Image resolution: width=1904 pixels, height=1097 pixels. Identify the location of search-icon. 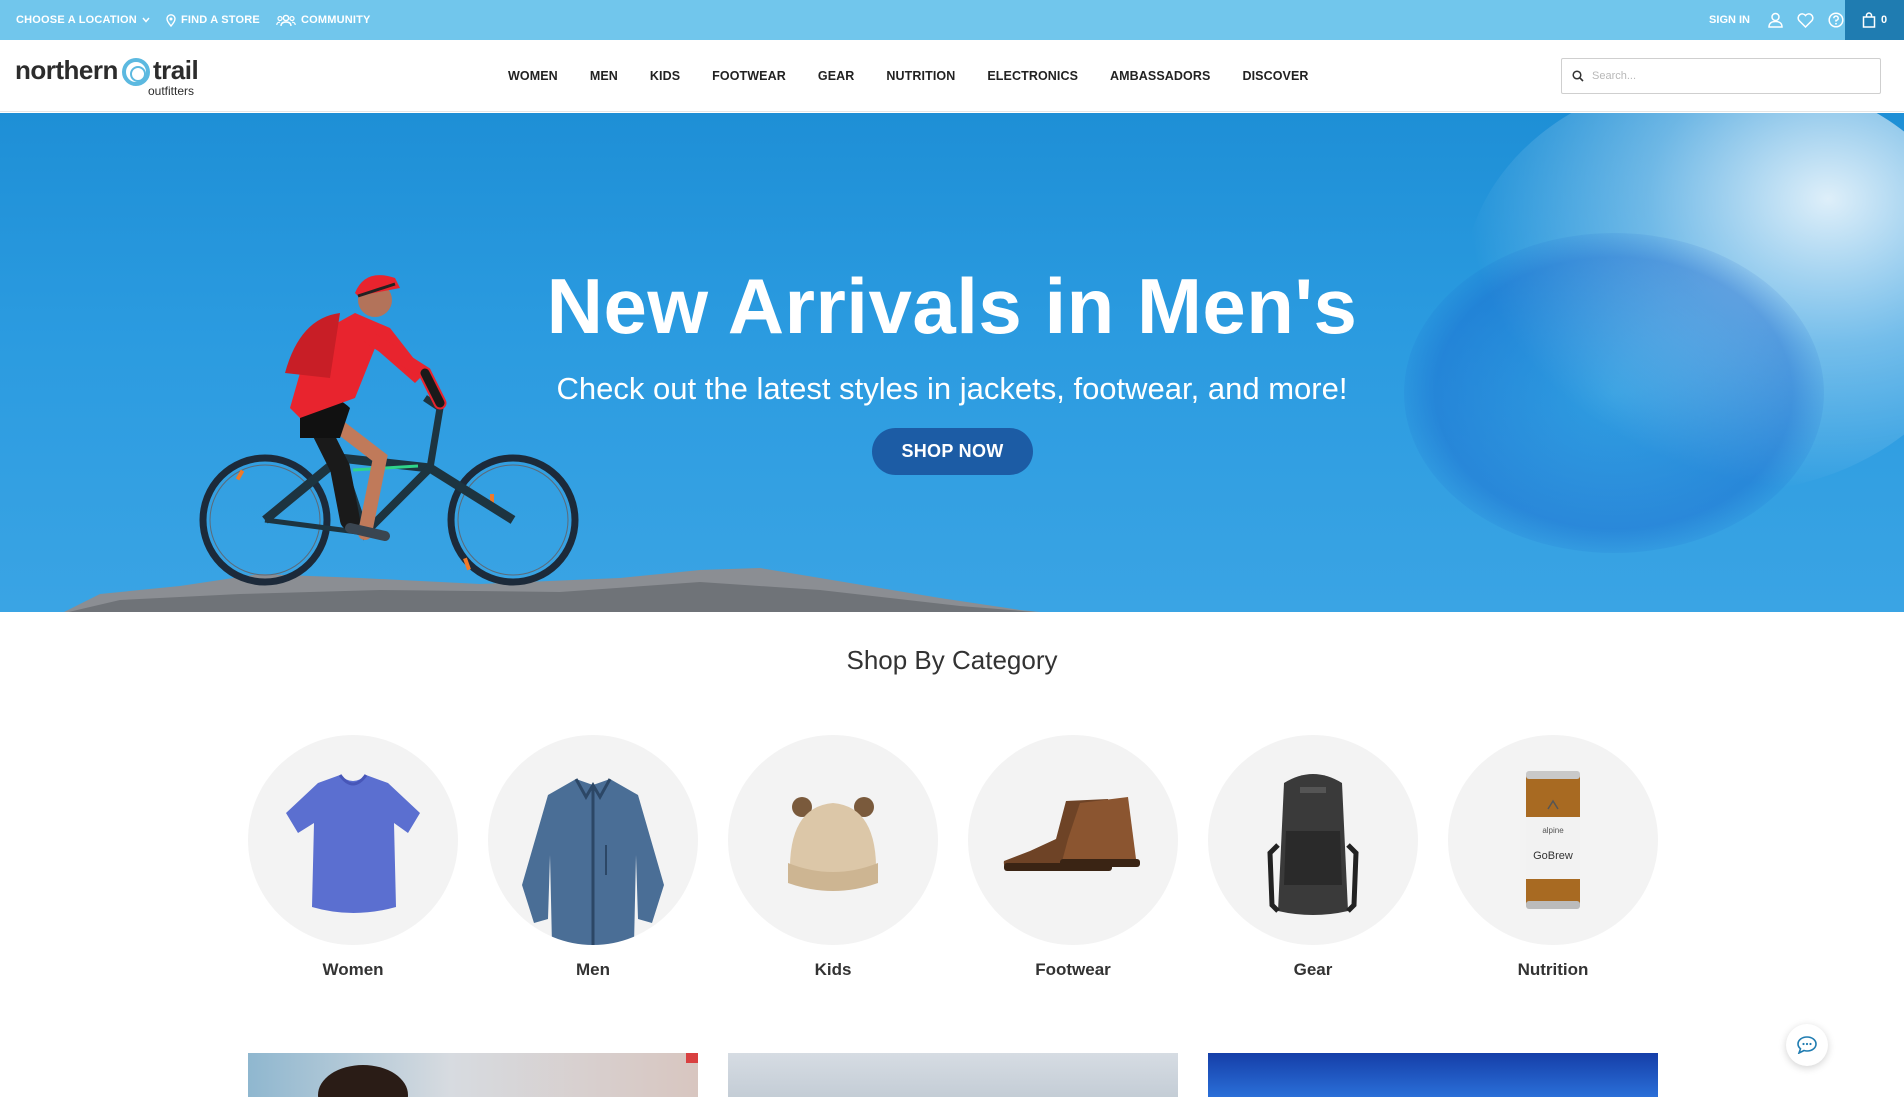
(1578, 76).